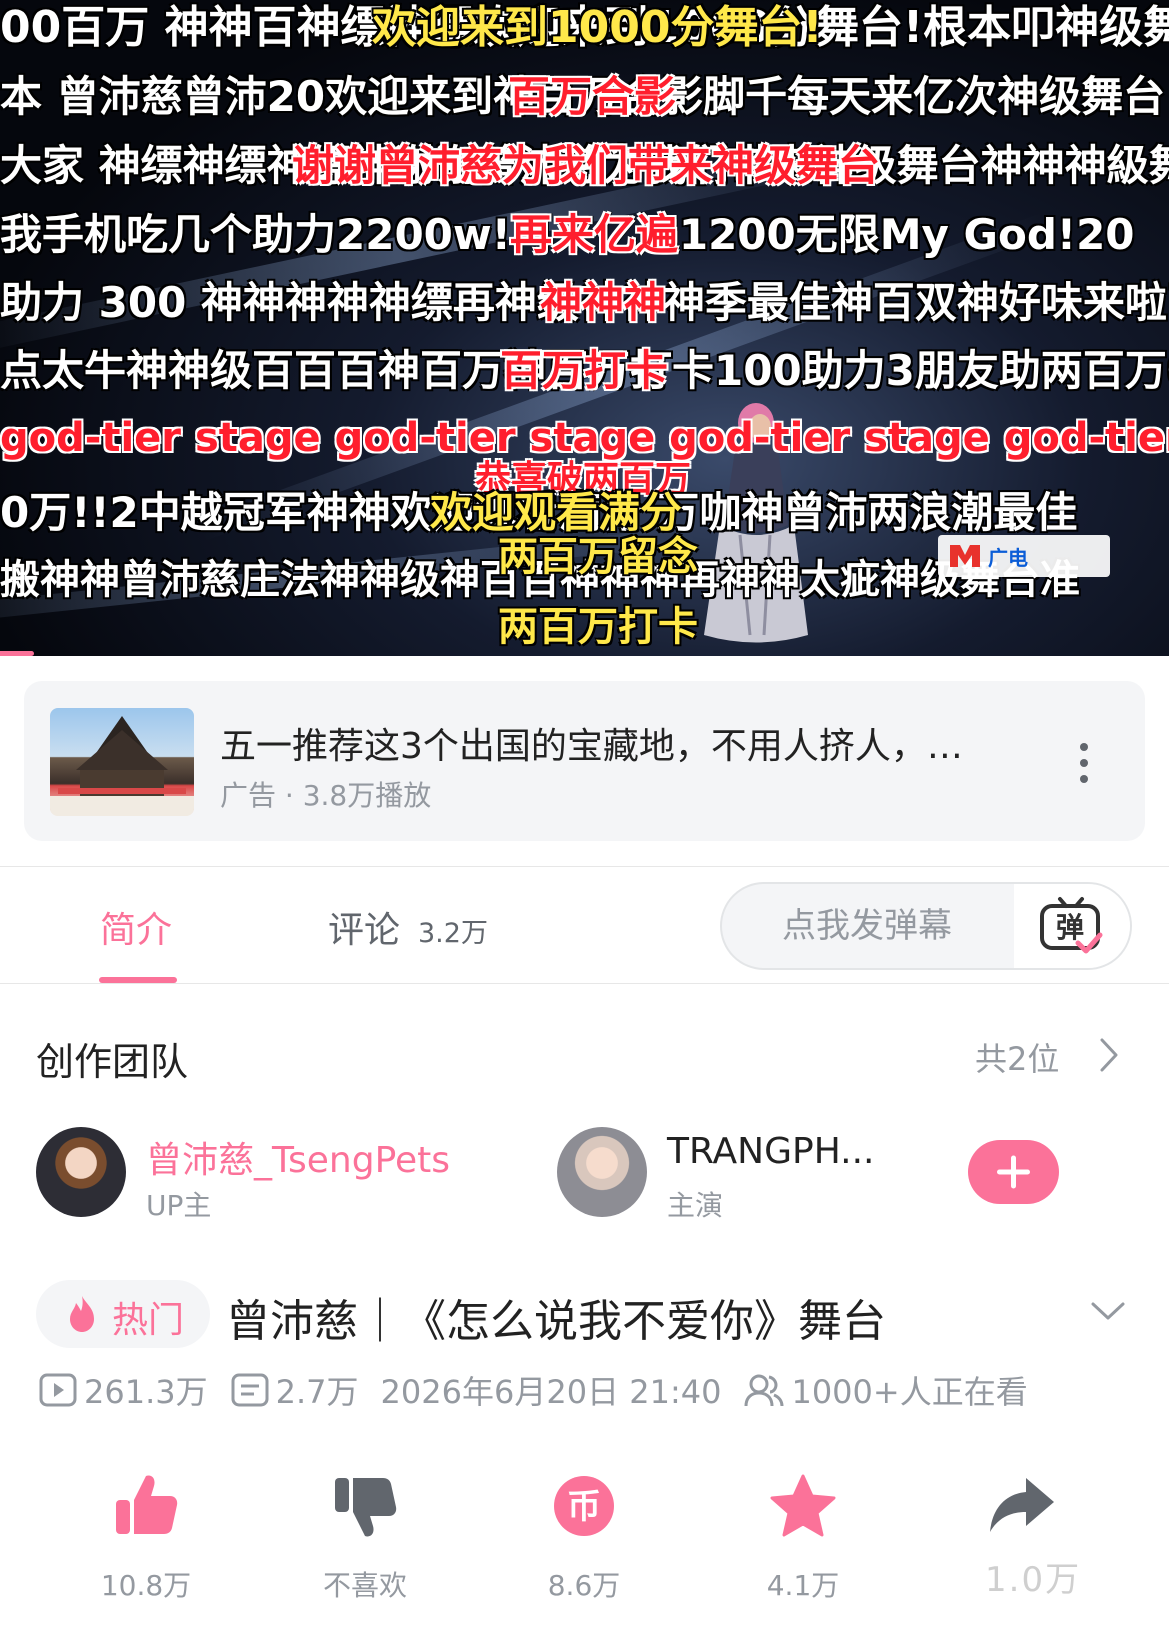 The image size is (1169, 1625). I want to click on danmaku-comment: 谢谢曾沛慈为我们带来神级舞台, so click(586, 165).